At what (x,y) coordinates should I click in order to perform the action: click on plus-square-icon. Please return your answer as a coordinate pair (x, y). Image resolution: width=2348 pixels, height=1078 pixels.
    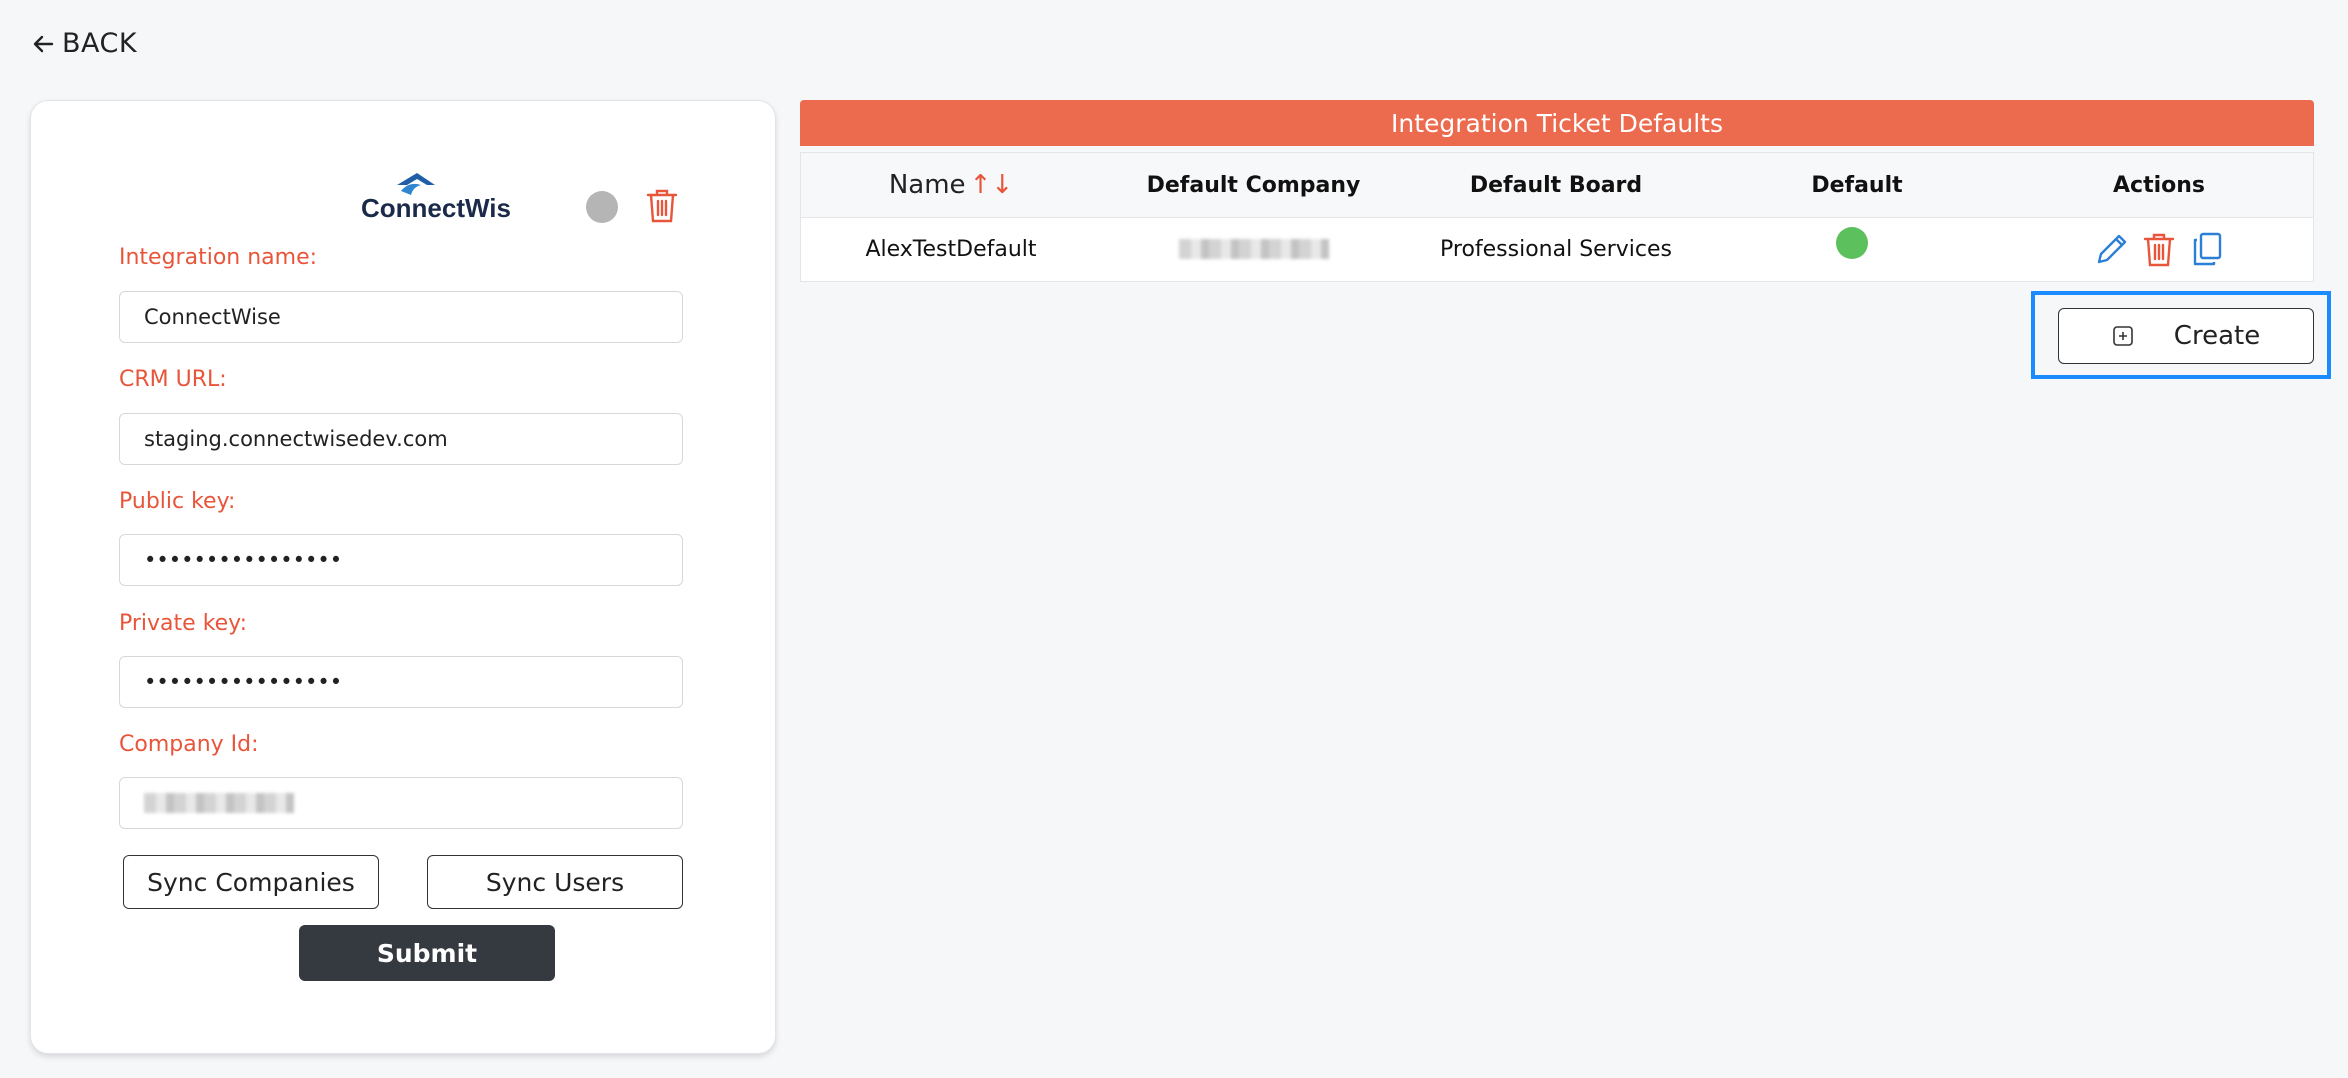
    Looking at the image, I should click on (2122, 336).